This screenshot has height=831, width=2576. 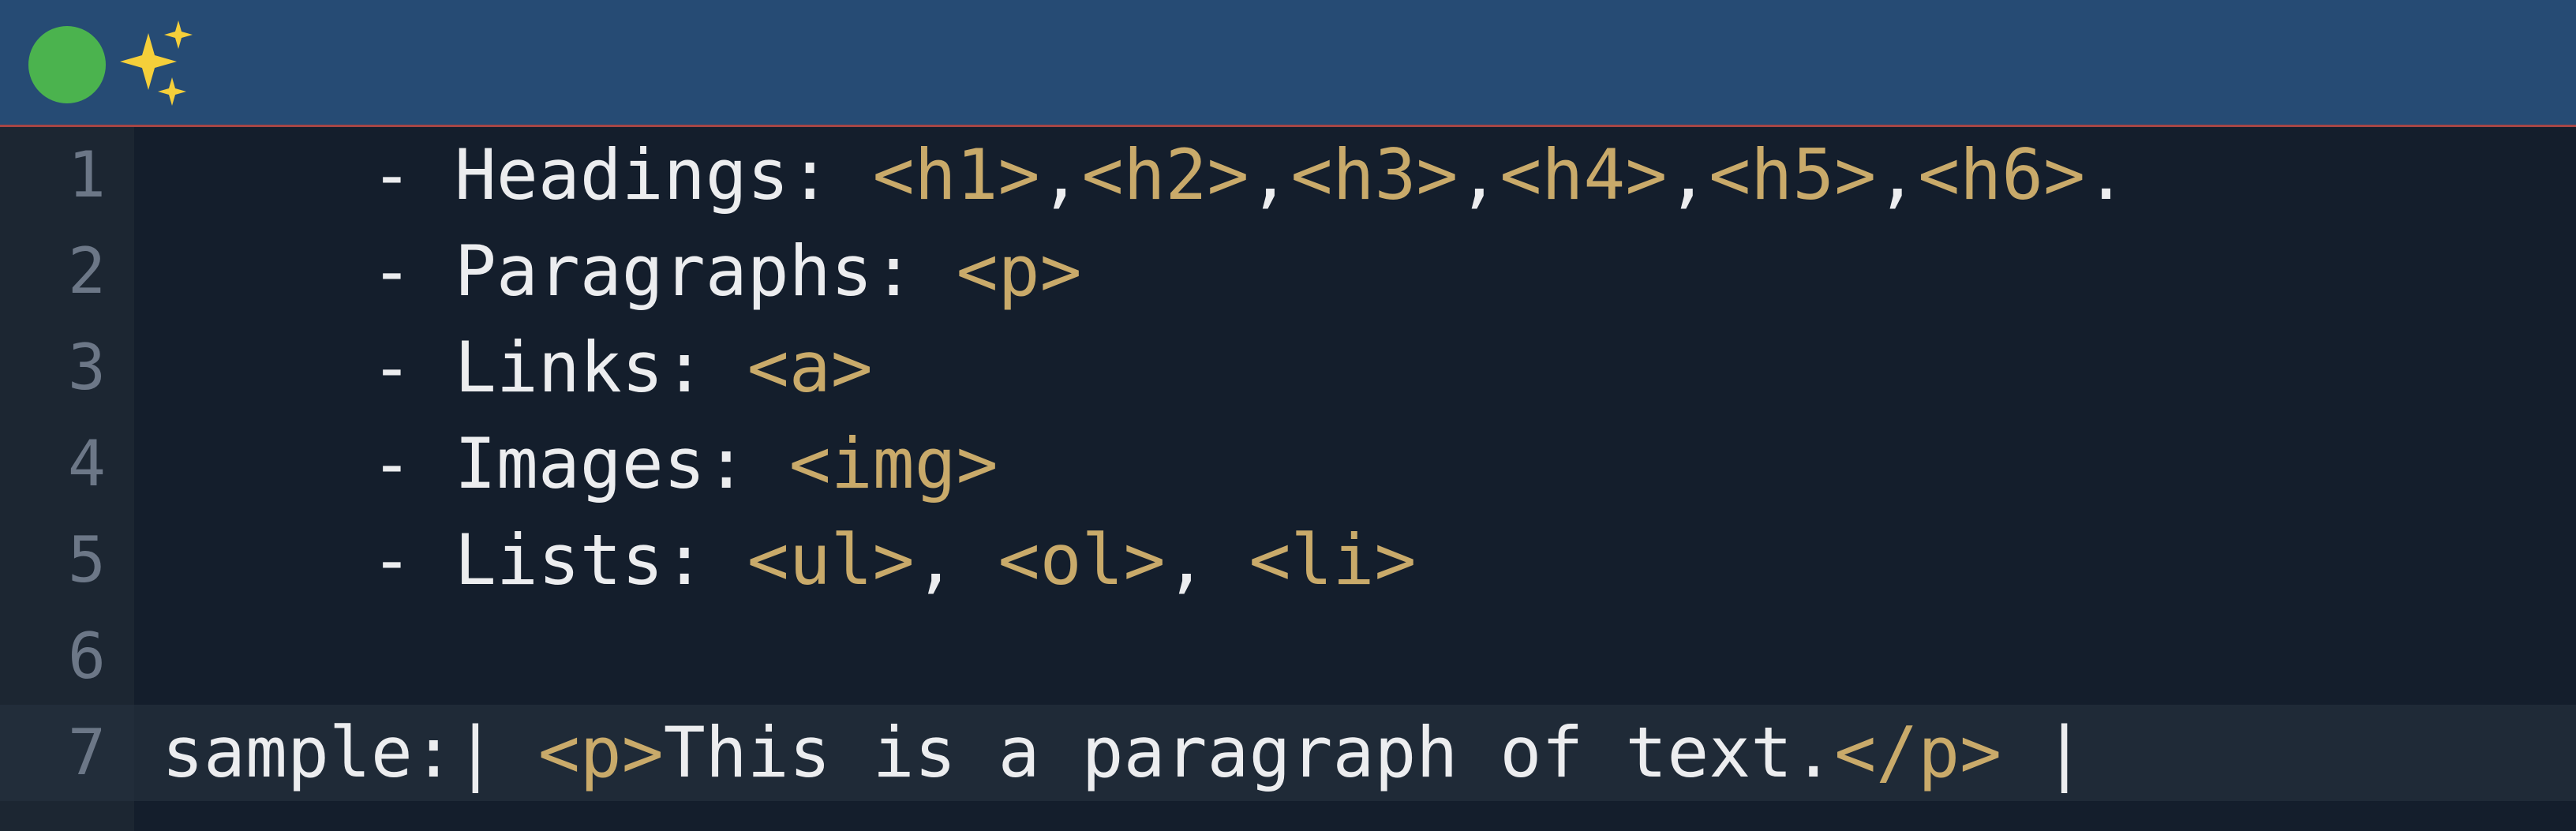 What do you see at coordinates (1165, 174) in the screenshot?
I see `html-tag-token: <h2>` at bounding box center [1165, 174].